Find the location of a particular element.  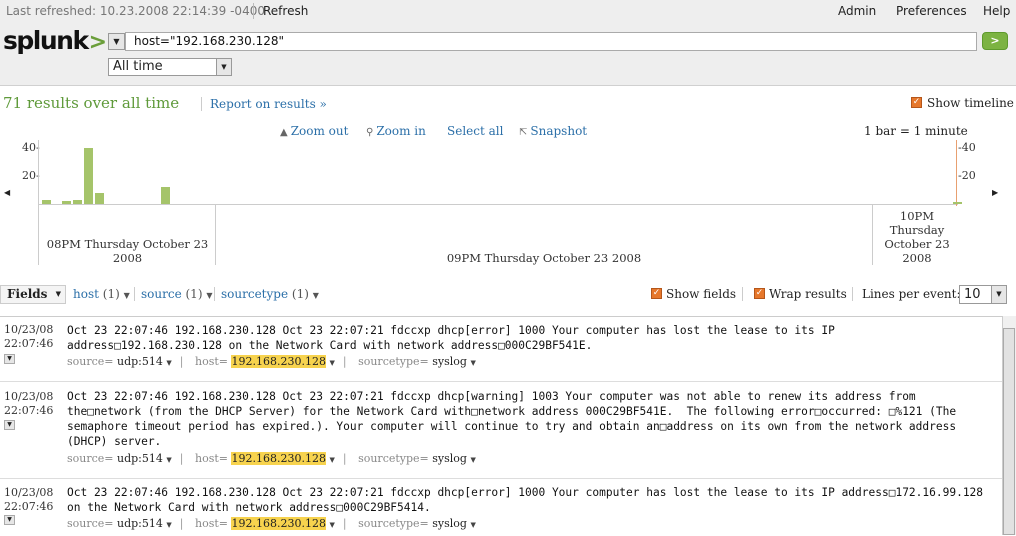

preferences-link: Preferences is located at coordinates (931, 11).